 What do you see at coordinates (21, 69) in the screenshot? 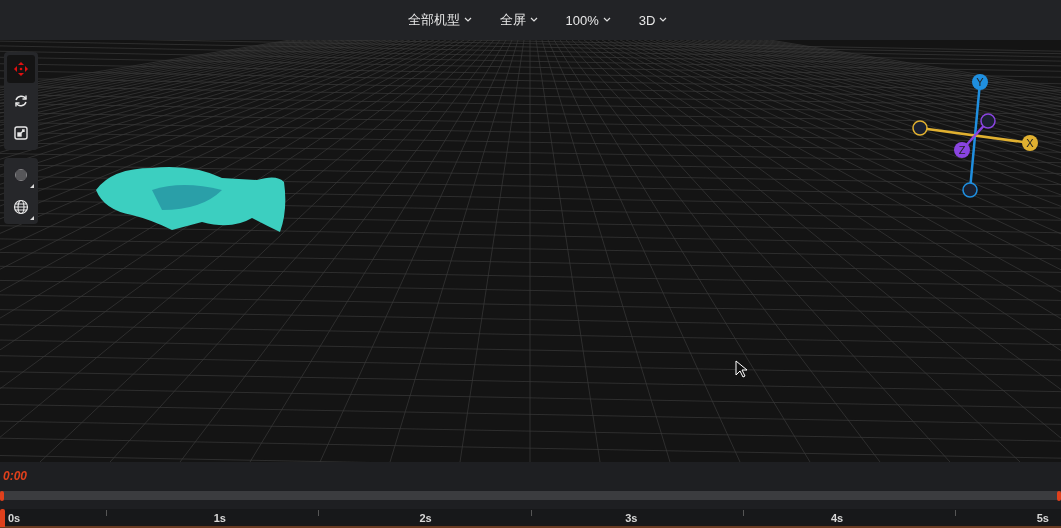
I see `move-arrows-icon` at bounding box center [21, 69].